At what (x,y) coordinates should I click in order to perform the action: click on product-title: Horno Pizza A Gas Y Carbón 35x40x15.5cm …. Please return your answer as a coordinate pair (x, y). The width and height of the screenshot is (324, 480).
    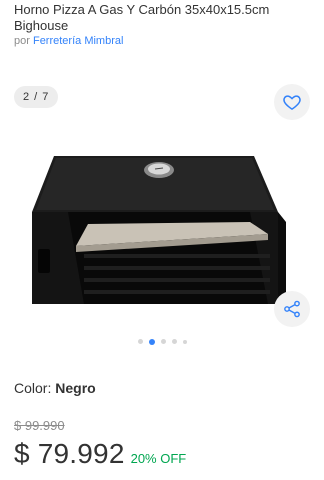
    Looking at the image, I should click on (142, 17).